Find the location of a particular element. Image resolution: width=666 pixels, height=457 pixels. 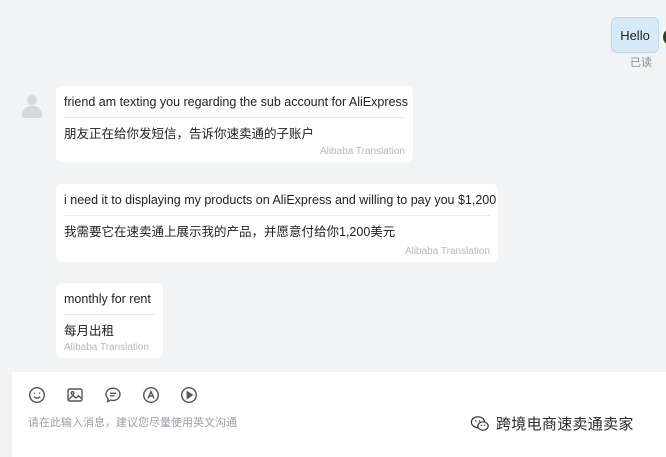

read-status: 已读 is located at coordinates (641, 63).